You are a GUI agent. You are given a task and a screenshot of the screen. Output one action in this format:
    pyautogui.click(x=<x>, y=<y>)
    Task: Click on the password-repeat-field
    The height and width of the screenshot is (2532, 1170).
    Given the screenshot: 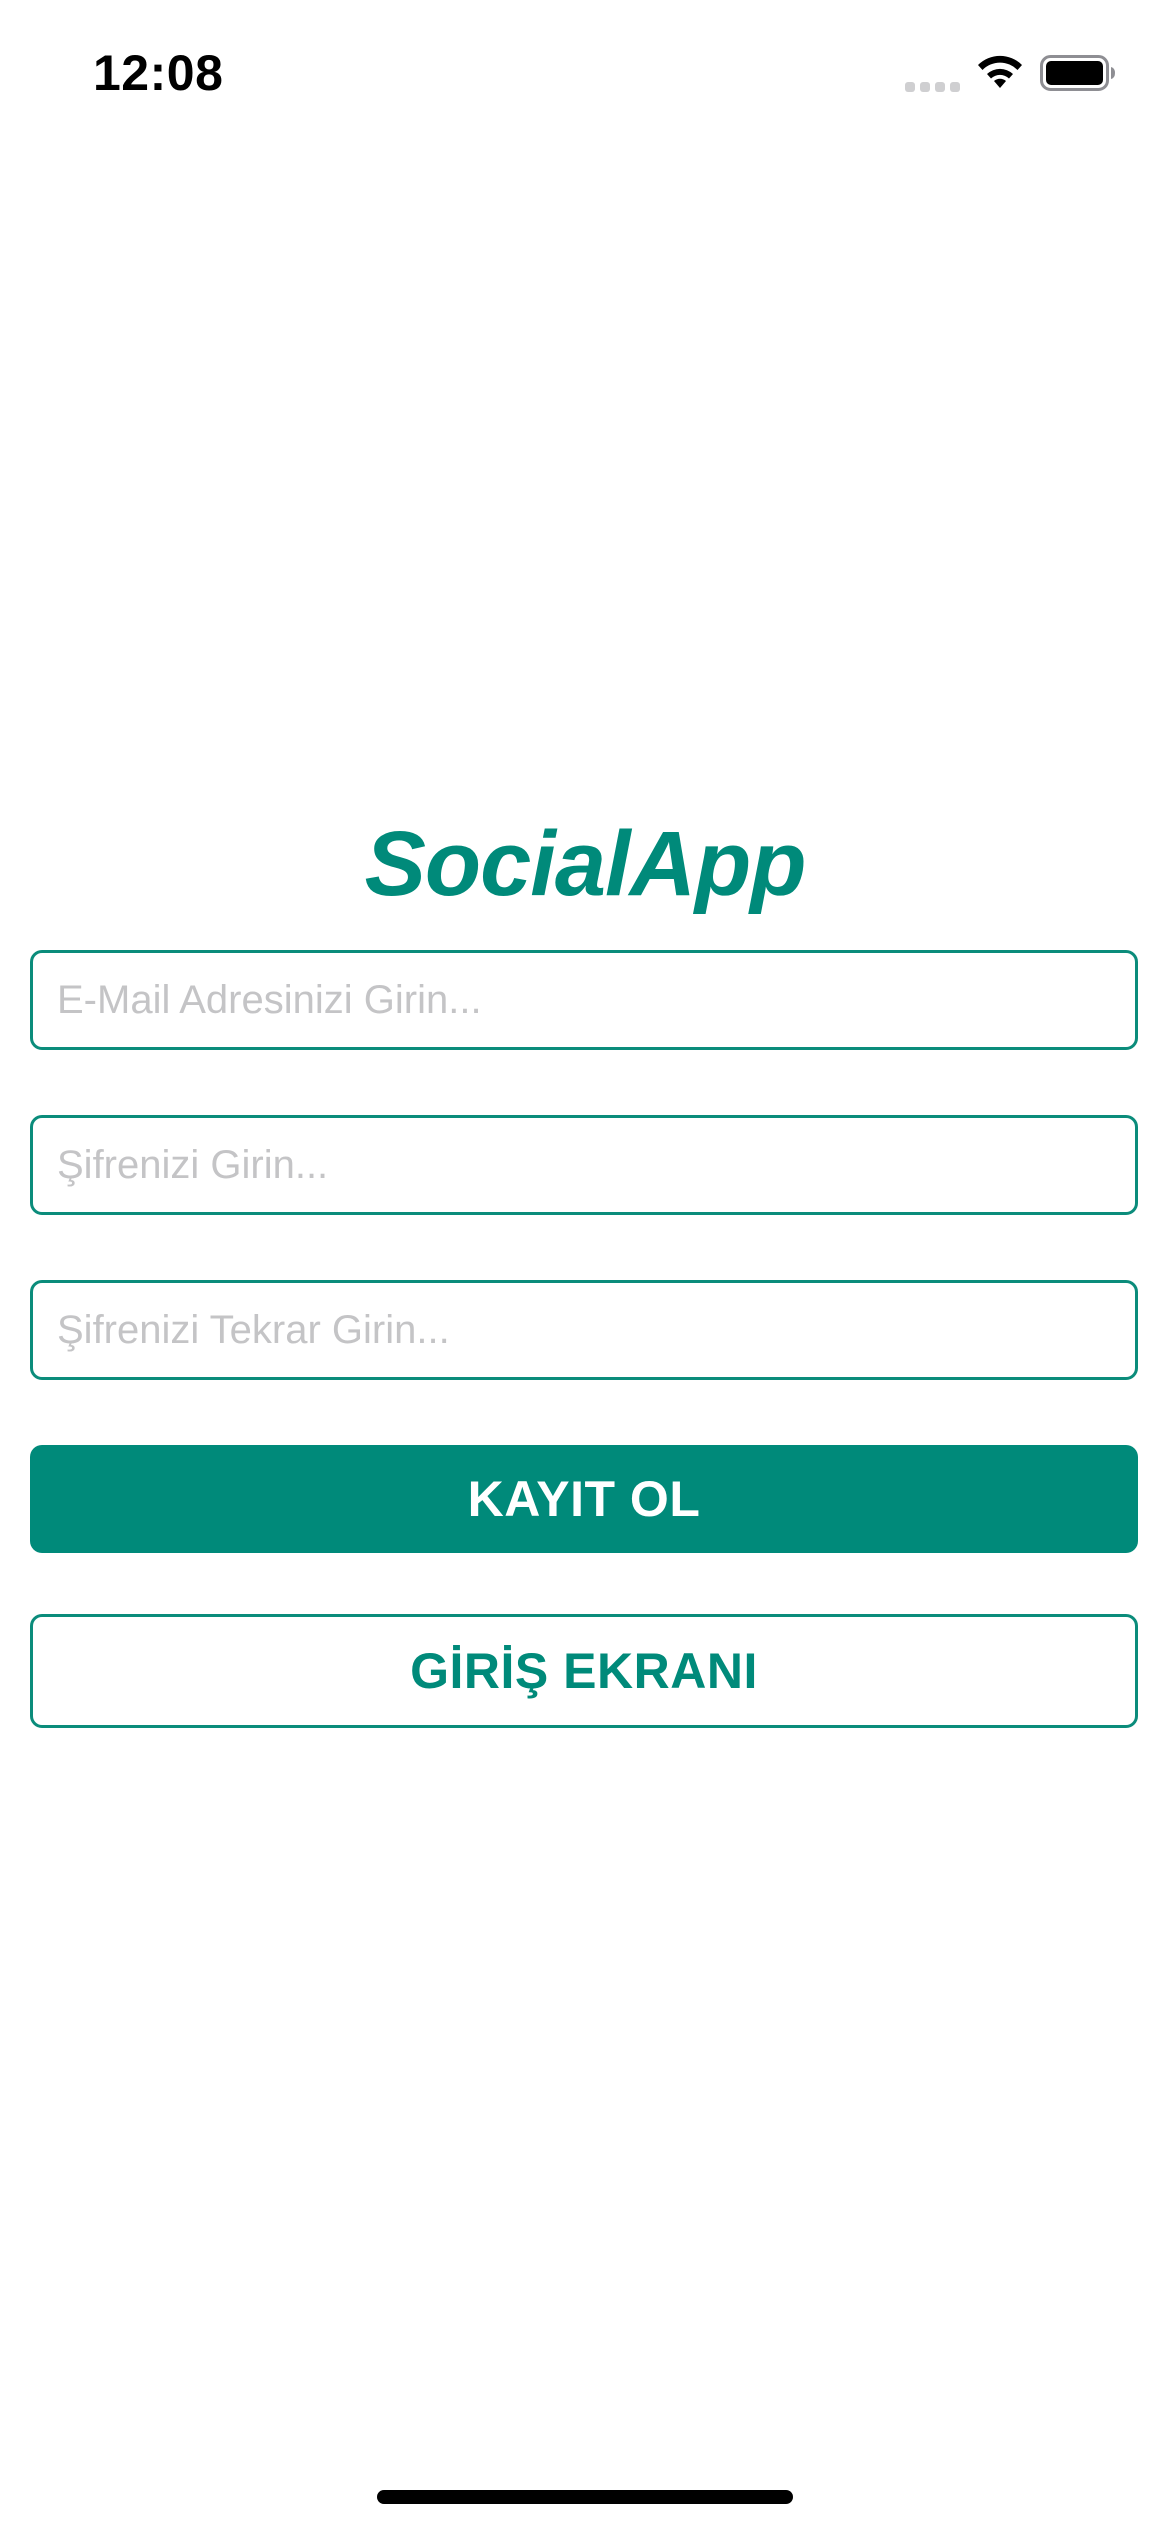 What is the action you would take?
    pyautogui.click(x=584, y=1330)
    